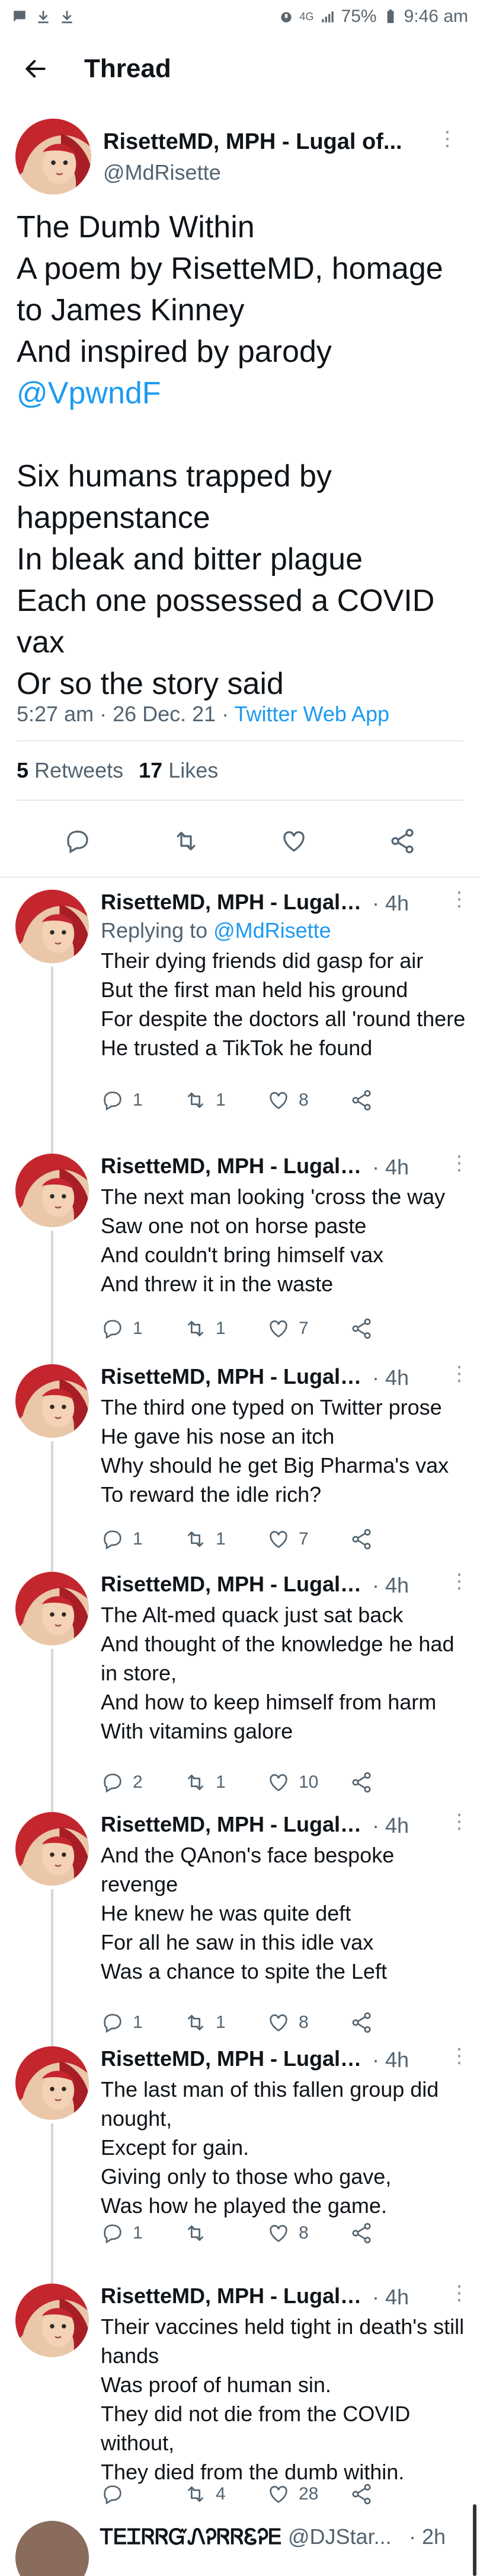 This screenshot has width=480, height=2576. What do you see at coordinates (304, 1539) in the screenshot?
I see `like-count: 7` at bounding box center [304, 1539].